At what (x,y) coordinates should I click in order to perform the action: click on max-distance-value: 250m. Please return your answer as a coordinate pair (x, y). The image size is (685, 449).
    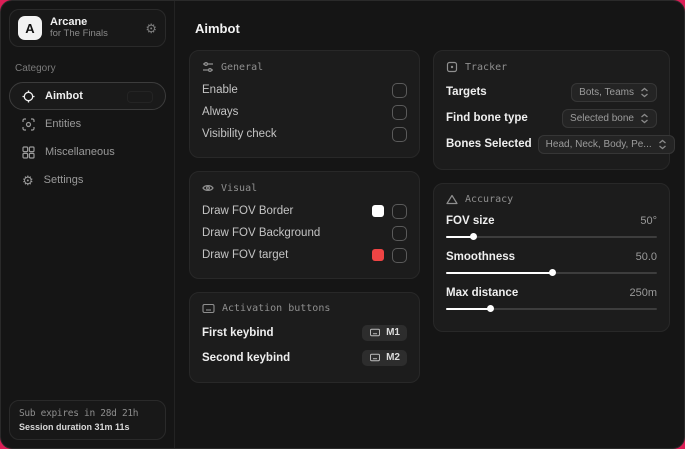
    Looking at the image, I should click on (643, 293).